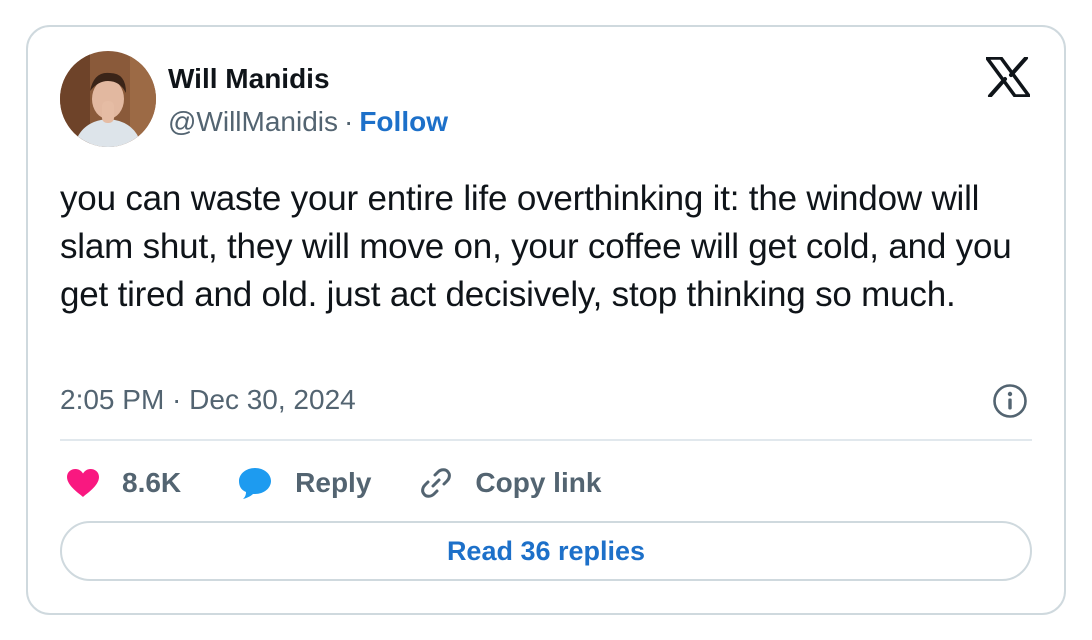 The image size is (1092, 640). What do you see at coordinates (1010, 401) in the screenshot?
I see `info-icon` at bounding box center [1010, 401].